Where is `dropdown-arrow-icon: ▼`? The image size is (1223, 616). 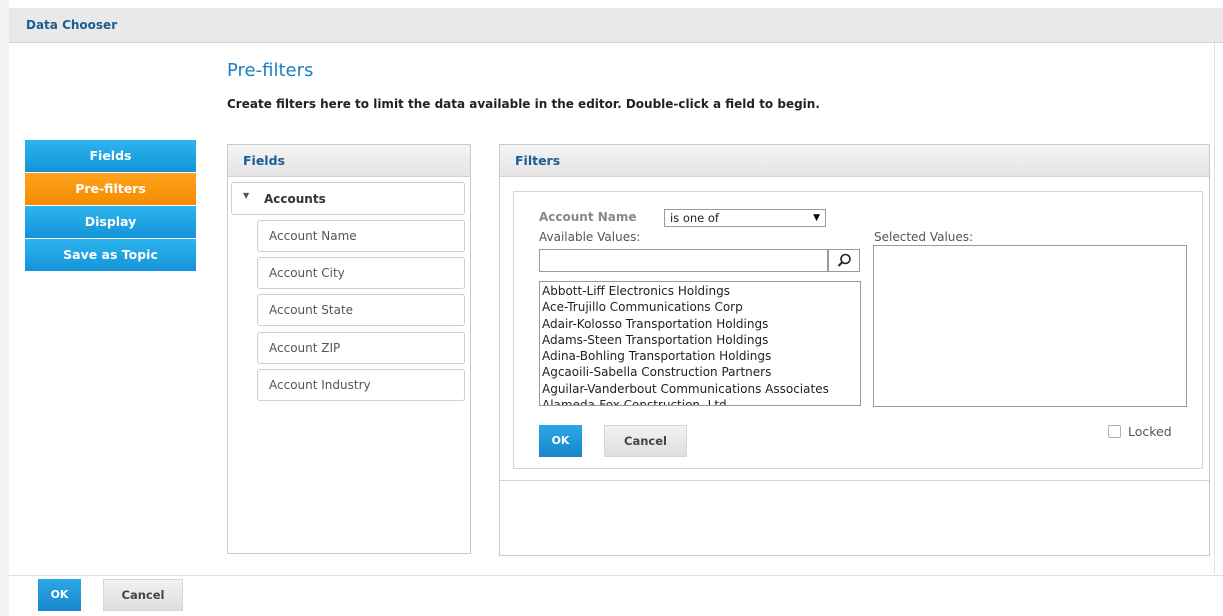 dropdown-arrow-icon: ▼ is located at coordinates (816, 218).